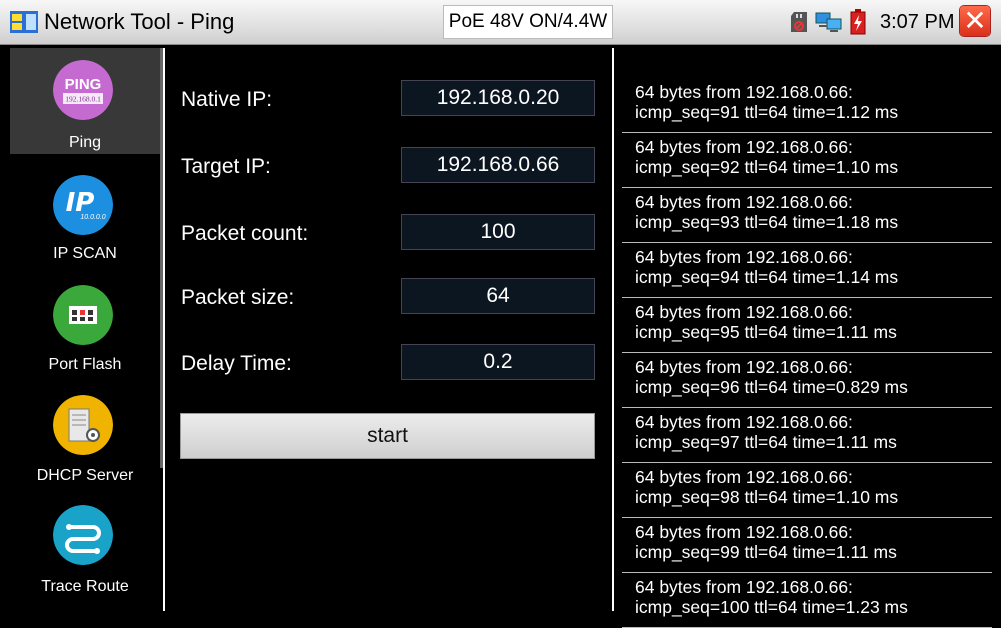 This screenshot has width=1001, height=628. I want to click on sidebar-item-ip-scan: IP 10.0.0.0 IP SCAN, so click(85, 209).